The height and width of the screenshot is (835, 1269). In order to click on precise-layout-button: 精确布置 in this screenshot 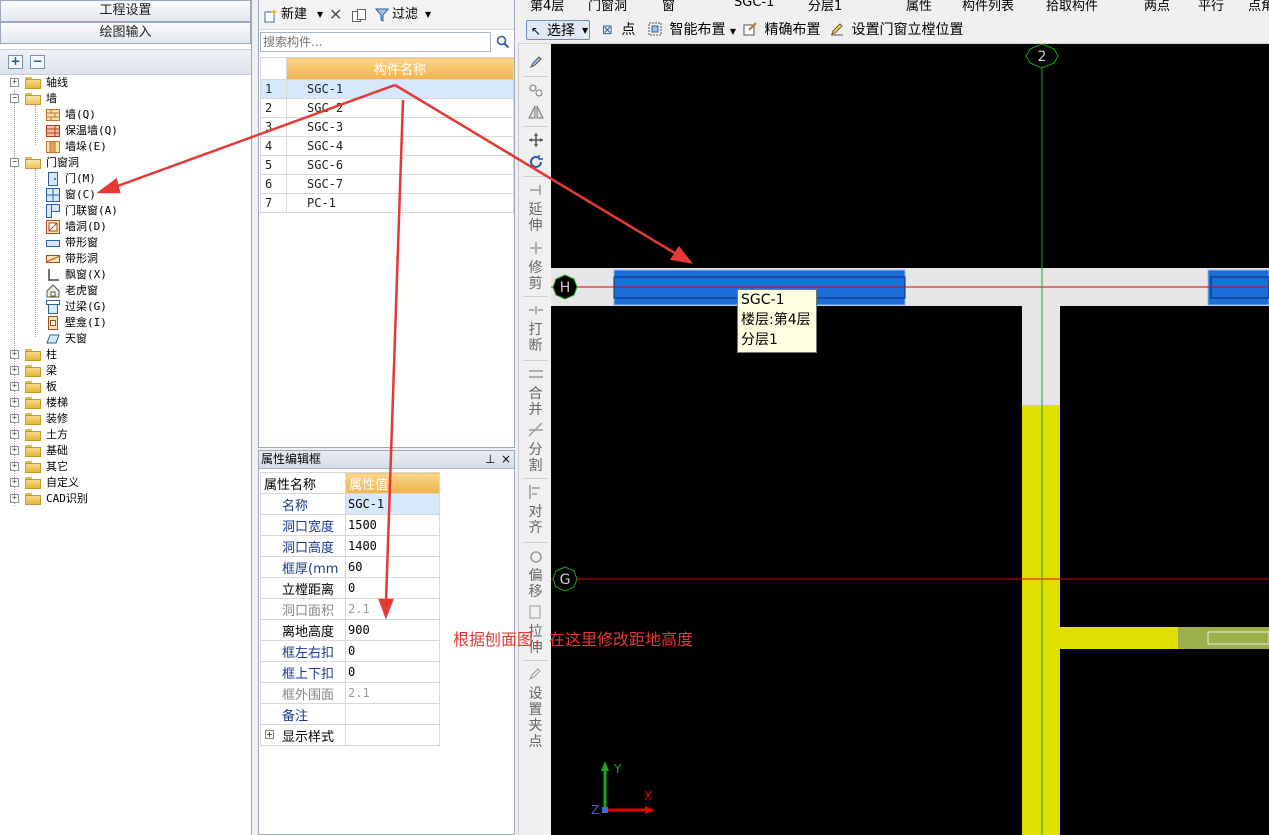, I will do `click(781, 30)`.